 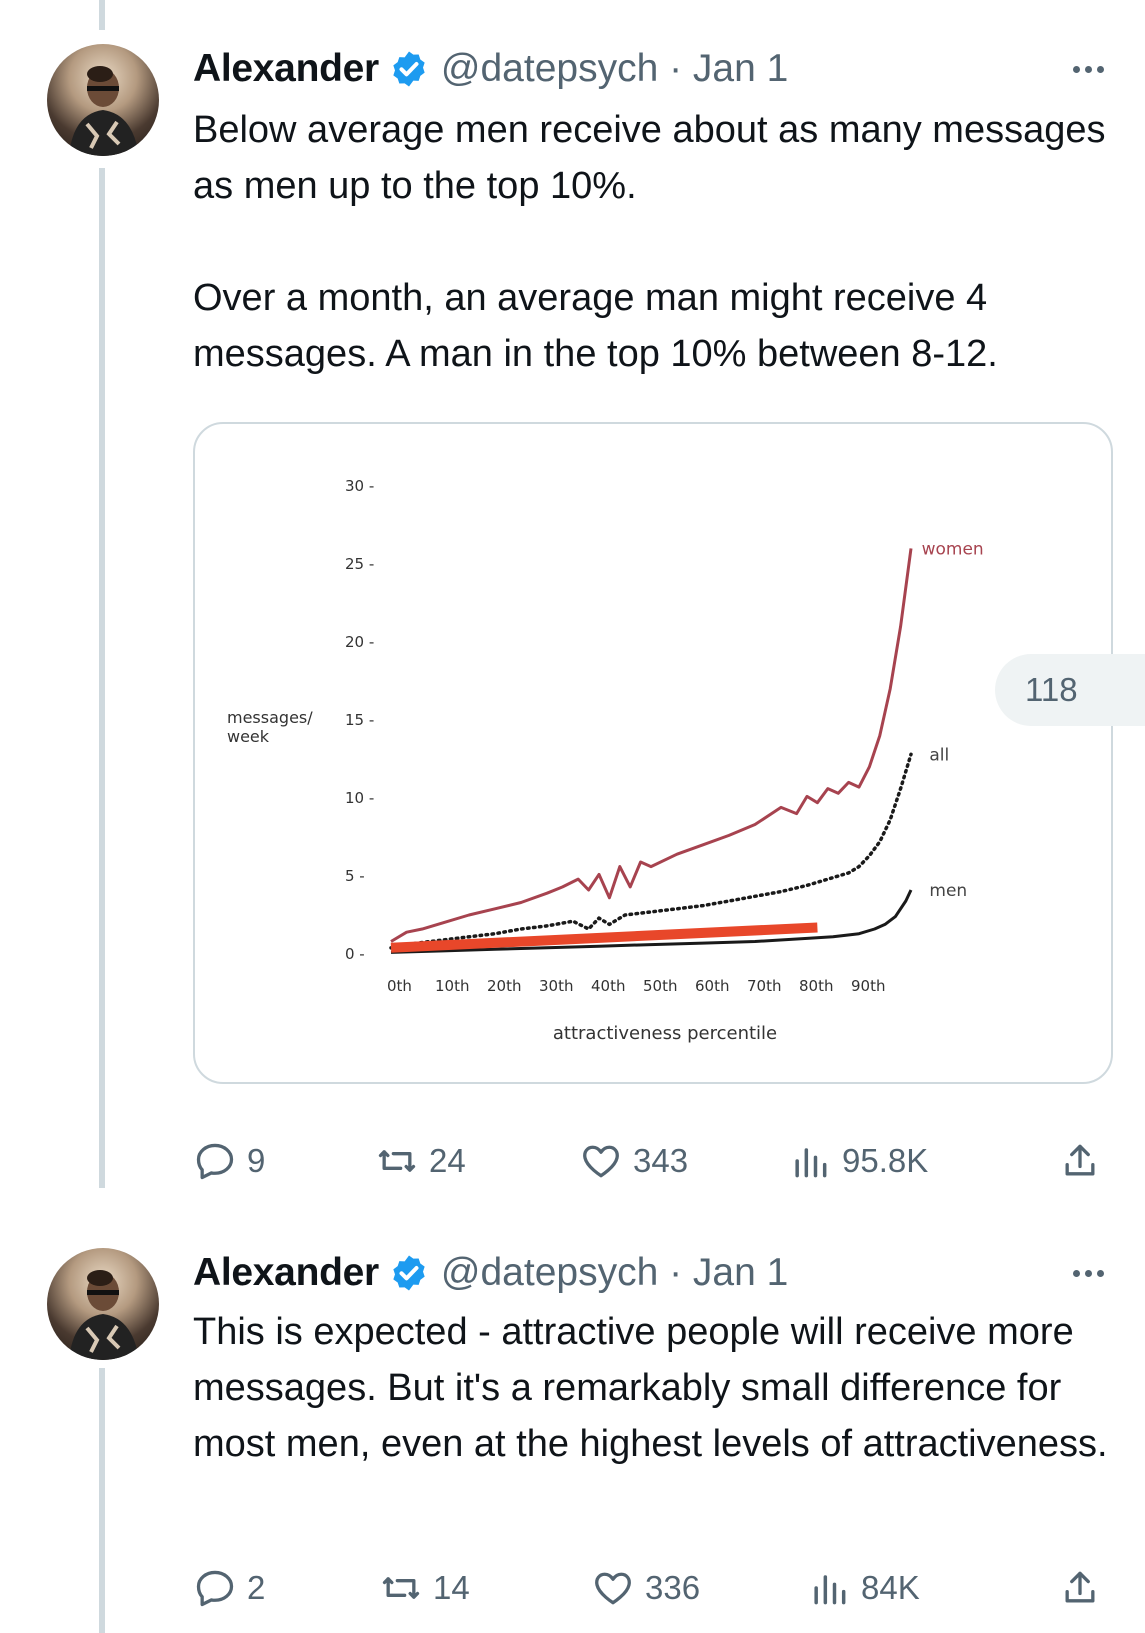 What do you see at coordinates (270, 717) in the screenshot?
I see `y-axis-label: messages/` at bounding box center [270, 717].